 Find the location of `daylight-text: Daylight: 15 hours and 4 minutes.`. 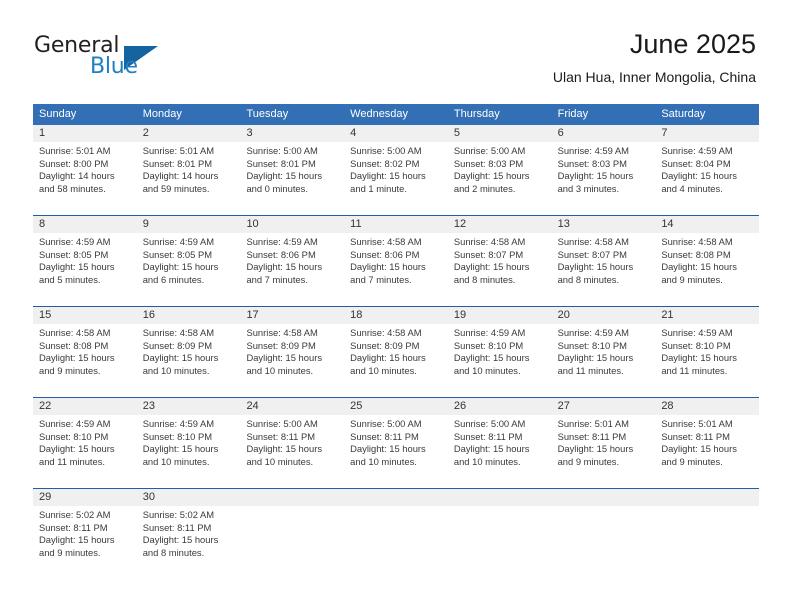

daylight-text: Daylight: 15 hours and 4 minutes. is located at coordinates (699, 182).